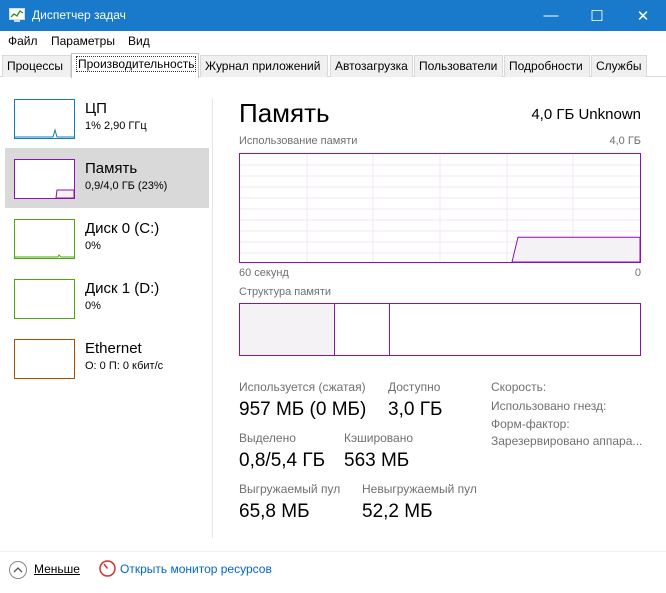 The height and width of the screenshot is (593, 666). Describe the element at coordinates (267, 438) in the screenshot. I see `committed-label: Выделено` at that location.